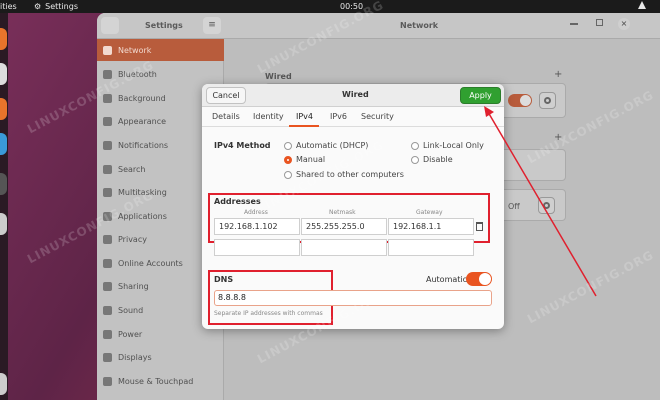 The image size is (660, 400). I want to click on arrow-line, so click(542, 204).